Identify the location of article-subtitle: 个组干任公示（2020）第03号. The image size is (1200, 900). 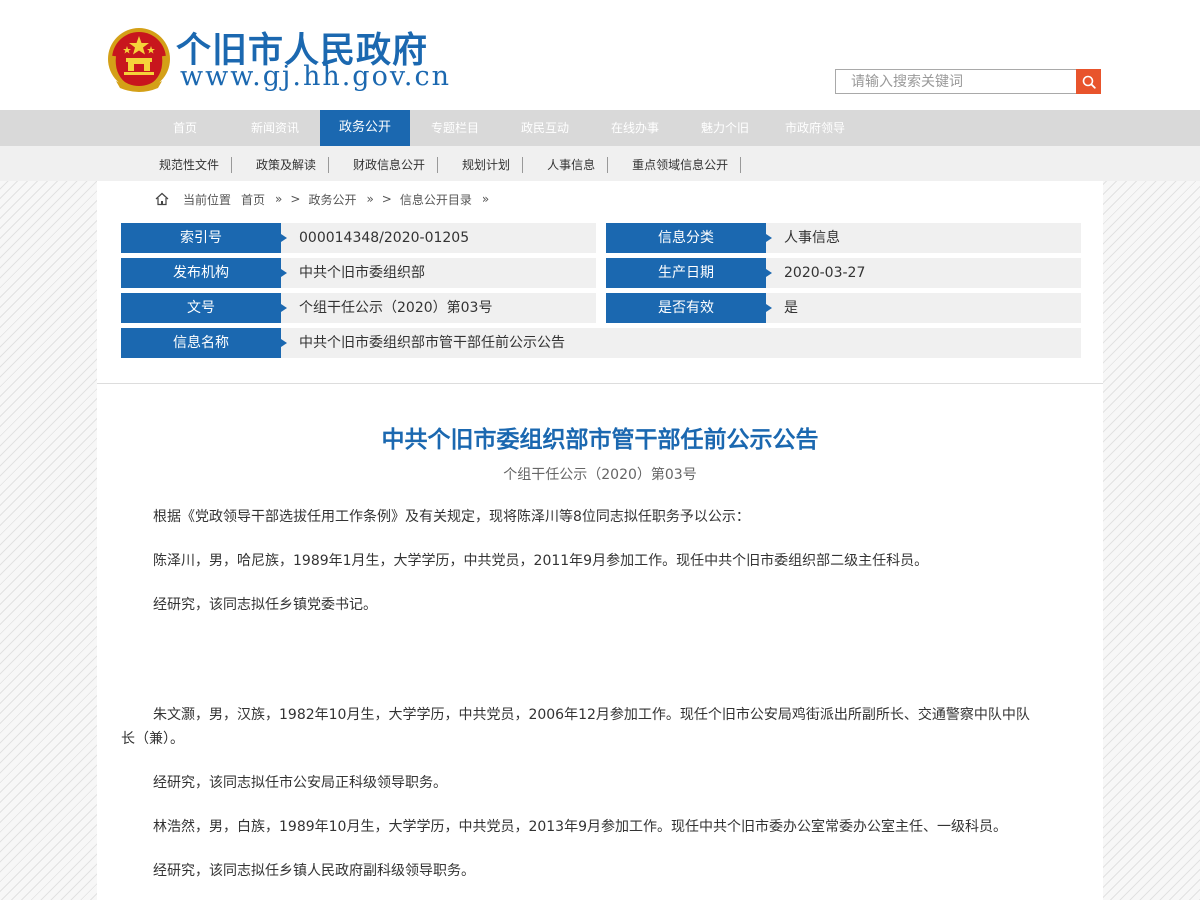
(600, 475).